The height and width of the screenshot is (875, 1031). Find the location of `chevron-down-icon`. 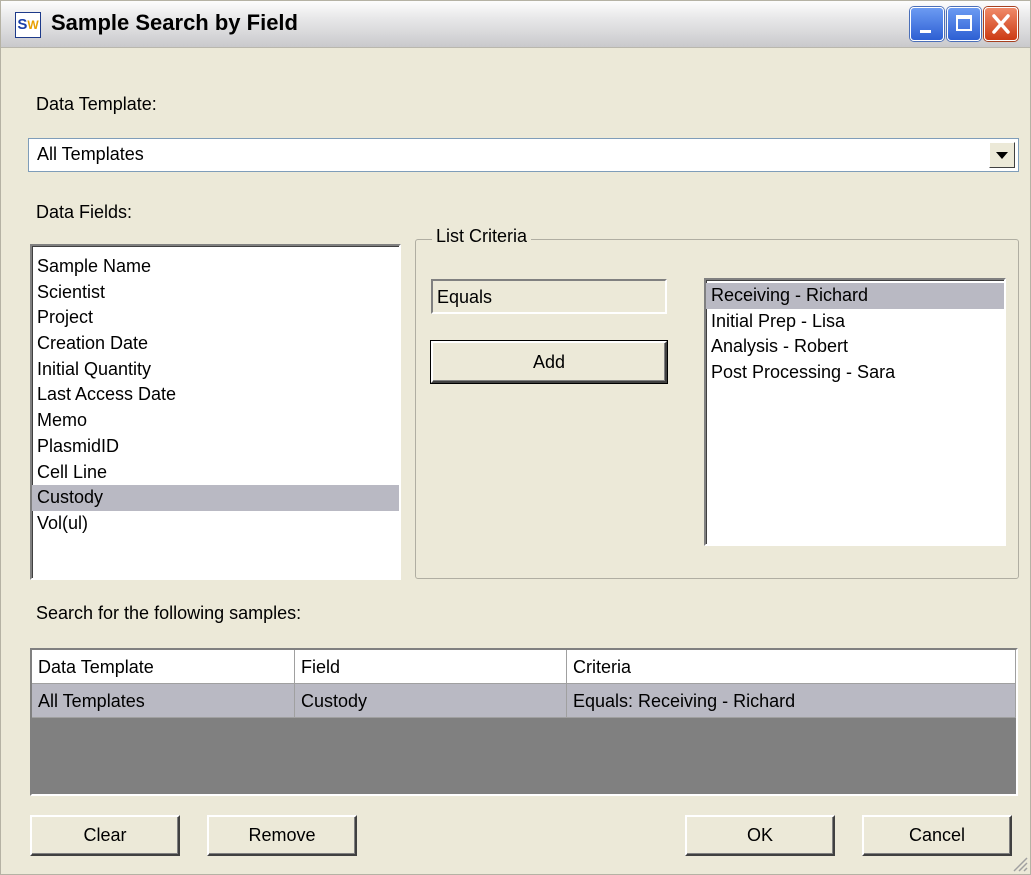

chevron-down-icon is located at coordinates (1002, 155).